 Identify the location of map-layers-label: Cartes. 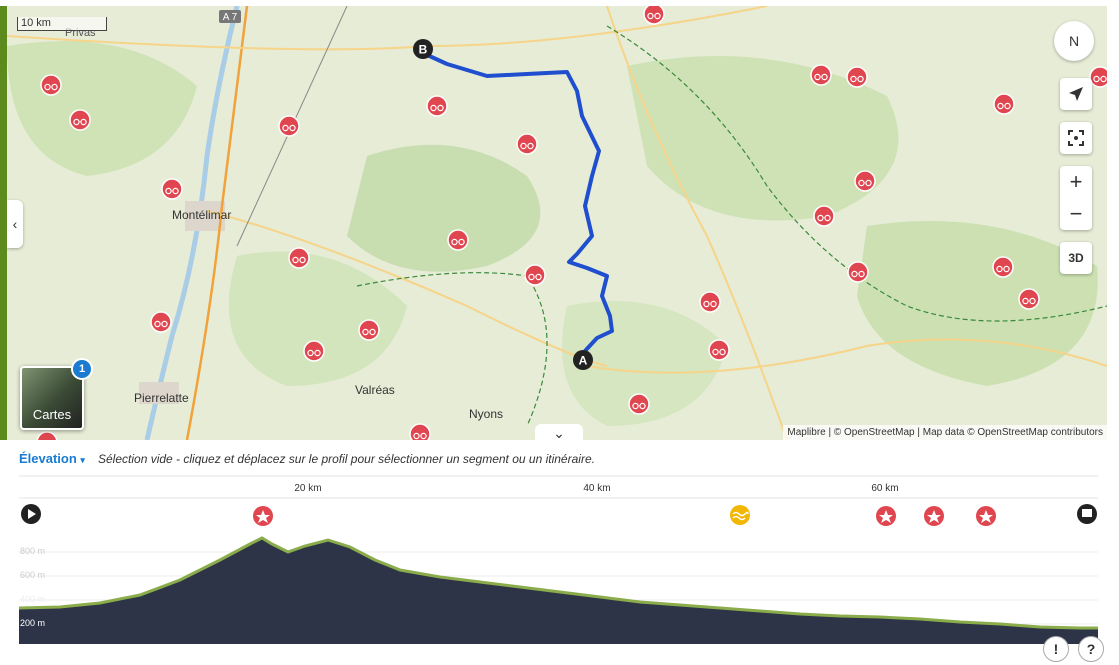
(52, 414).